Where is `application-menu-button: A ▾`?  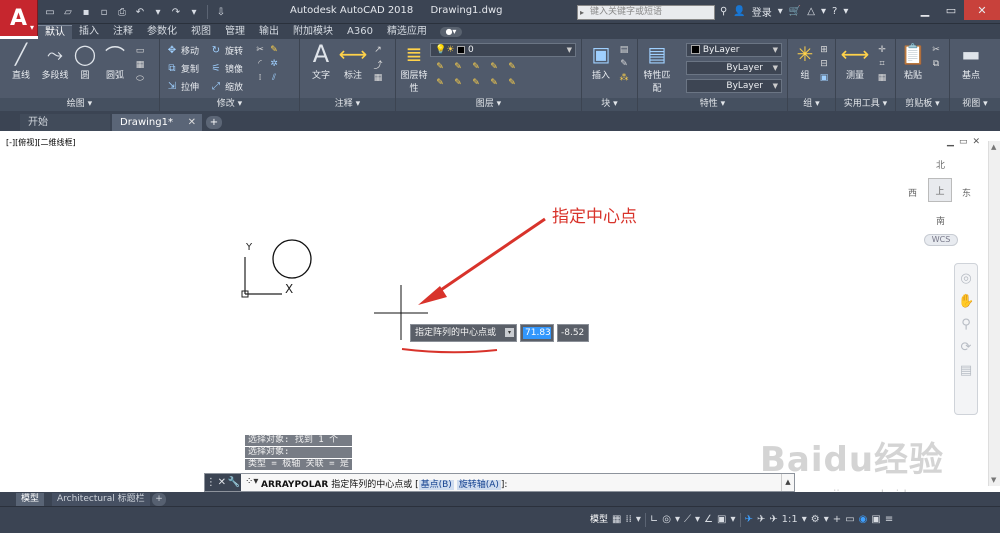
application-menu-button: A ▾ is located at coordinates (19, 18).